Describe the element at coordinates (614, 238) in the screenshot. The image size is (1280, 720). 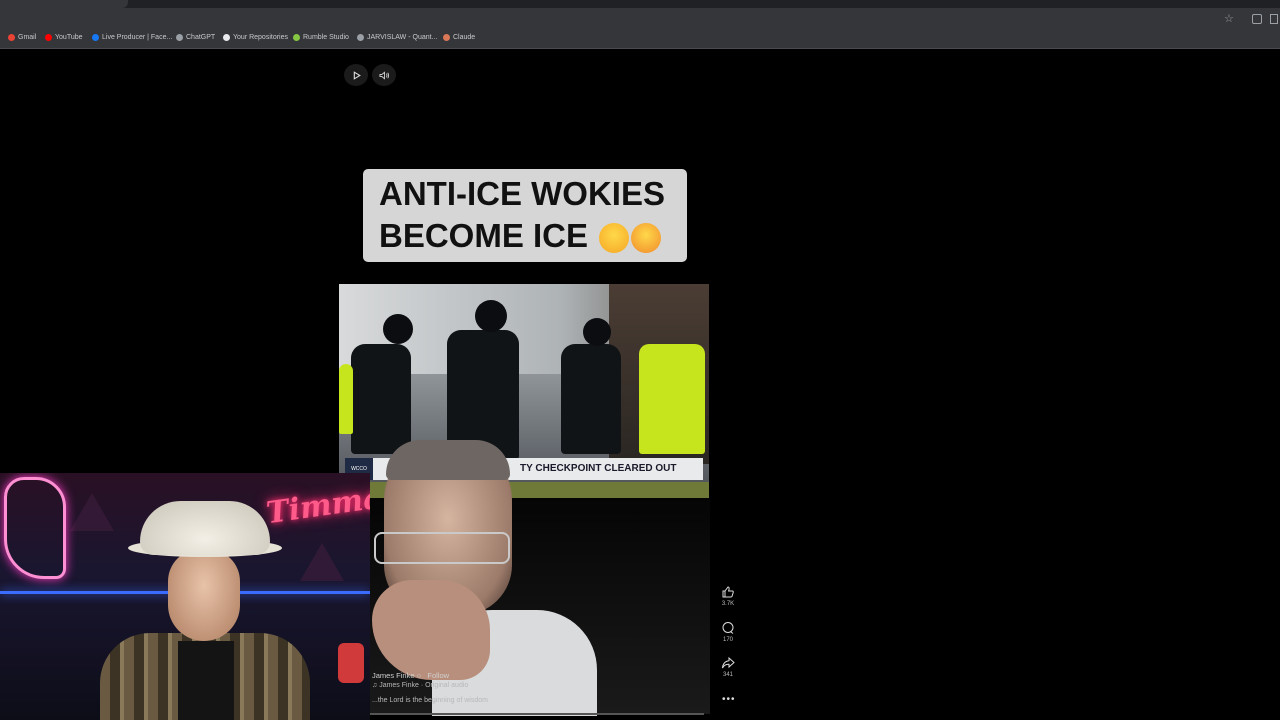
I see `laughing-emoji-icon` at that location.